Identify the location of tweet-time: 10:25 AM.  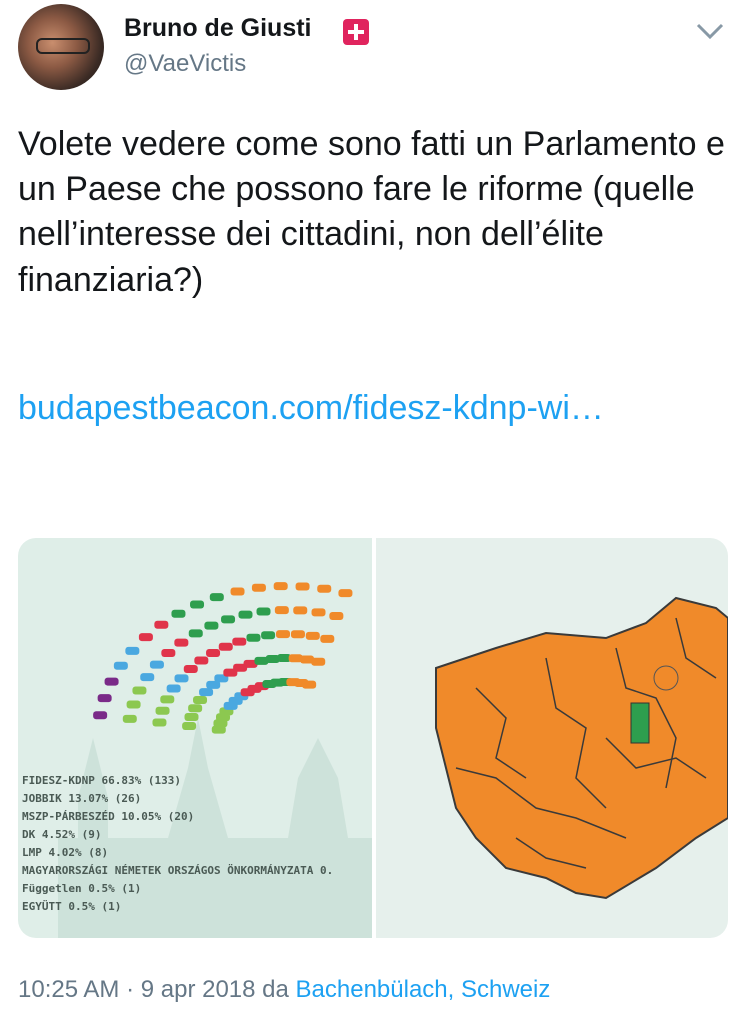
(68, 989).